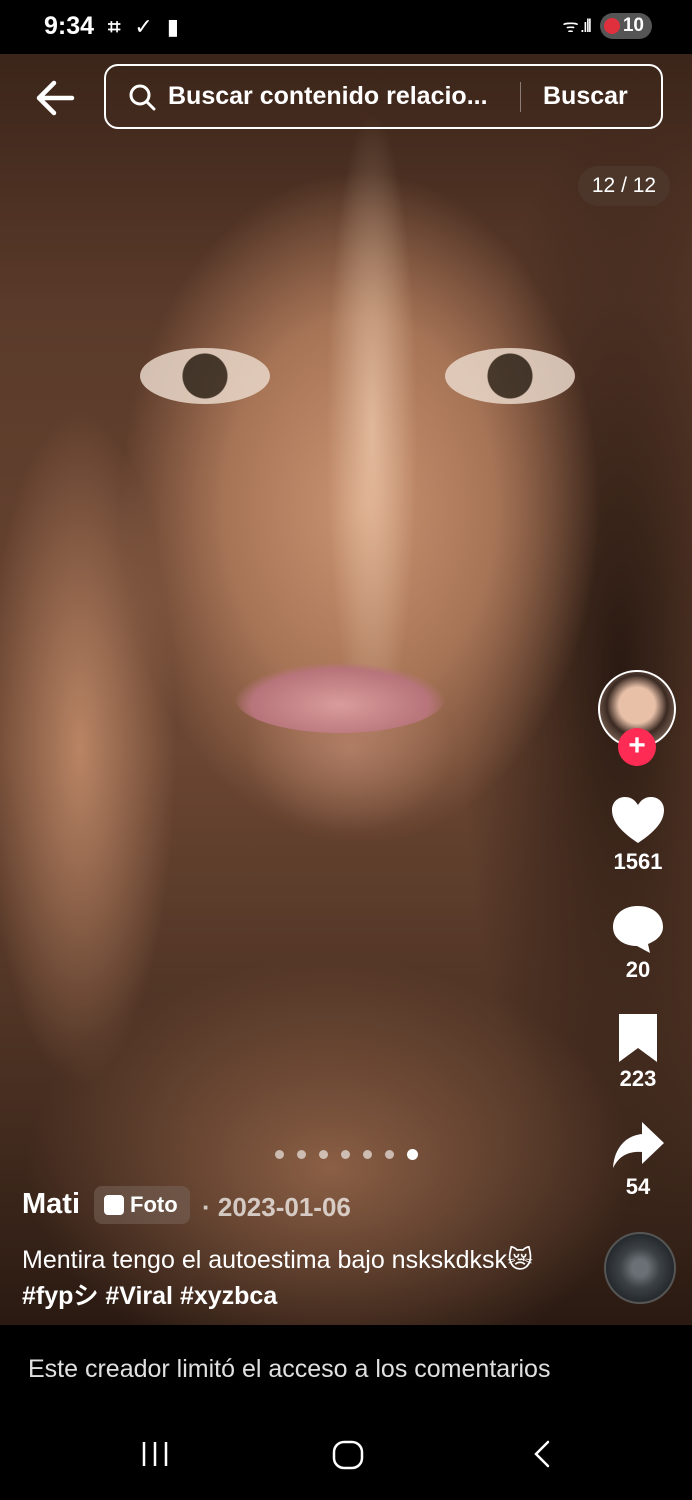  I want to click on photo-type-label: Foto, so click(154, 1204).